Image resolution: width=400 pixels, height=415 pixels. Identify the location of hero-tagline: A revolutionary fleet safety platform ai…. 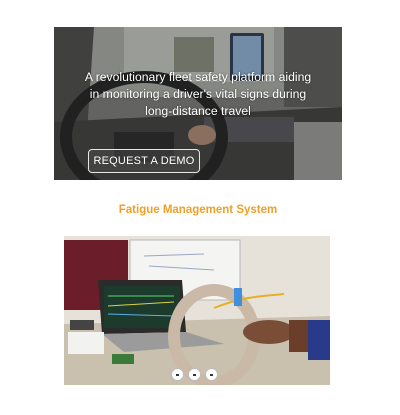
(198, 94).